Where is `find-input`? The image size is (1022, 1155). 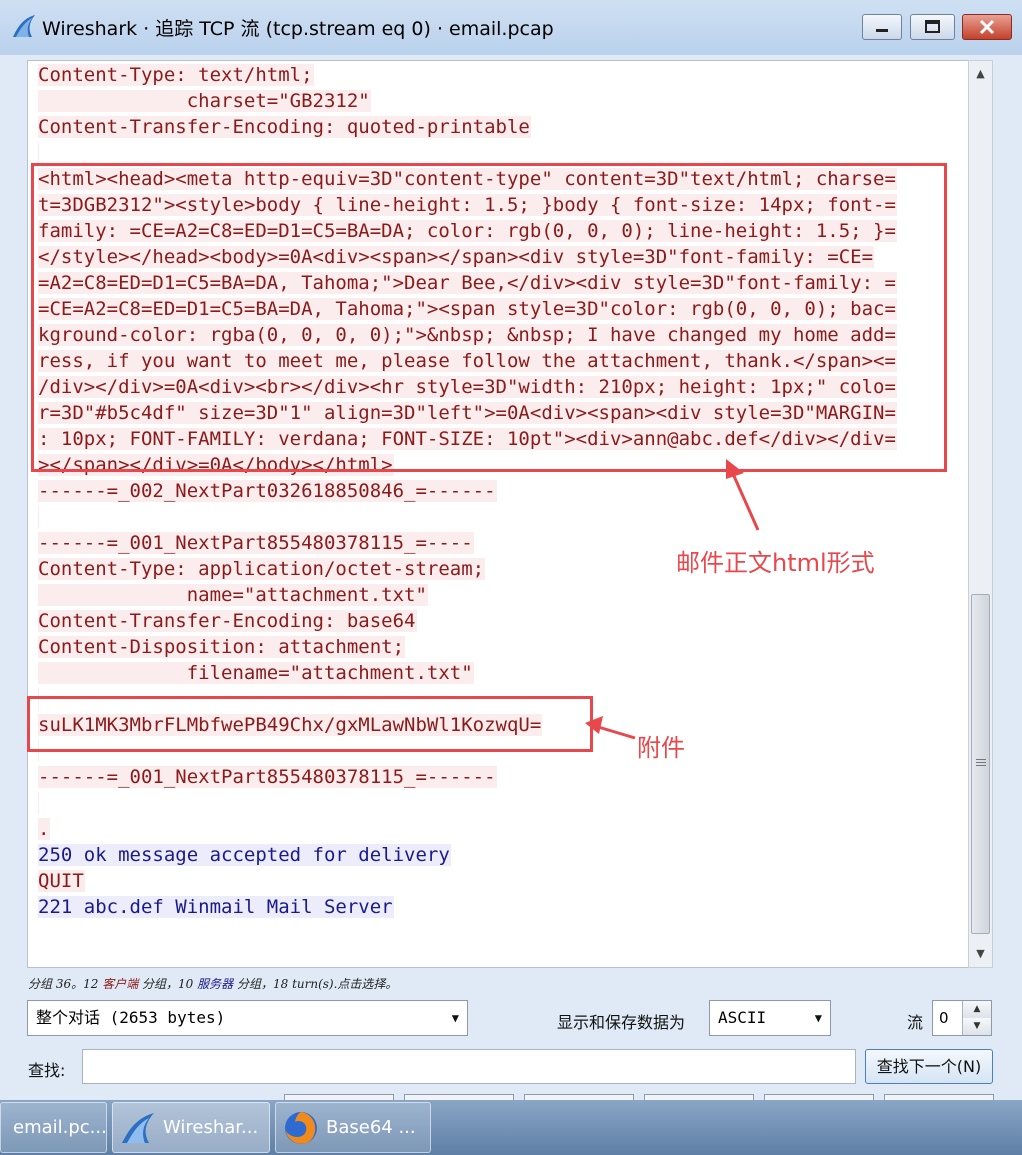 find-input is located at coordinates (469, 1066).